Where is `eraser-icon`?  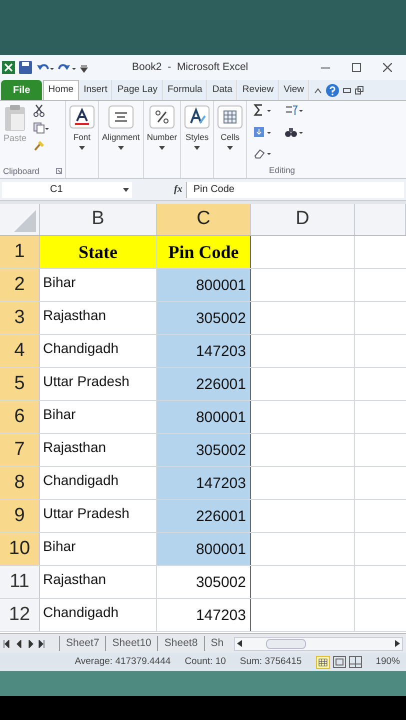 eraser-icon is located at coordinates (263, 153).